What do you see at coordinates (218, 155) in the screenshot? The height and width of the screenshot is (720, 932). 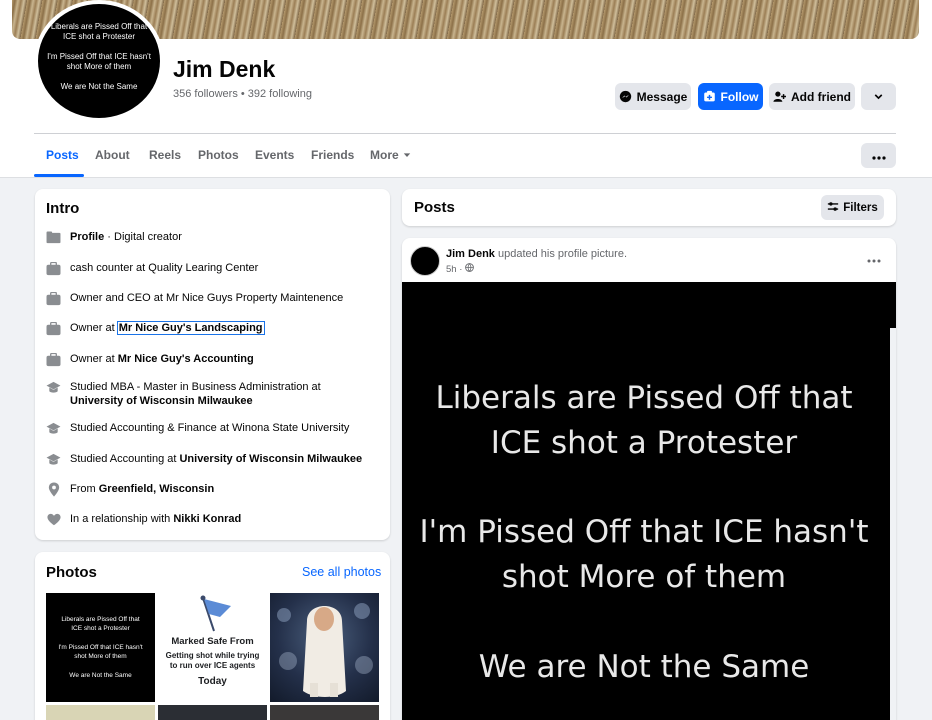 I see `tab-photos: Photos` at bounding box center [218, 155].